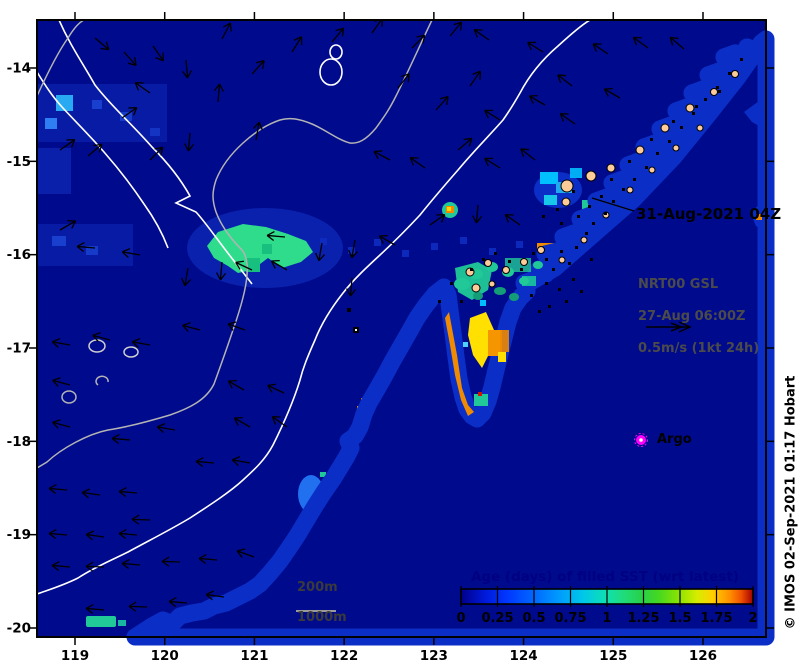 The height and width of the screenshot is (672, 809). I want to click on colorbar-tick-labels: 0 0.25 0.5 0.75 1 1.25 1.5 1.75 2, so click(606, 618).